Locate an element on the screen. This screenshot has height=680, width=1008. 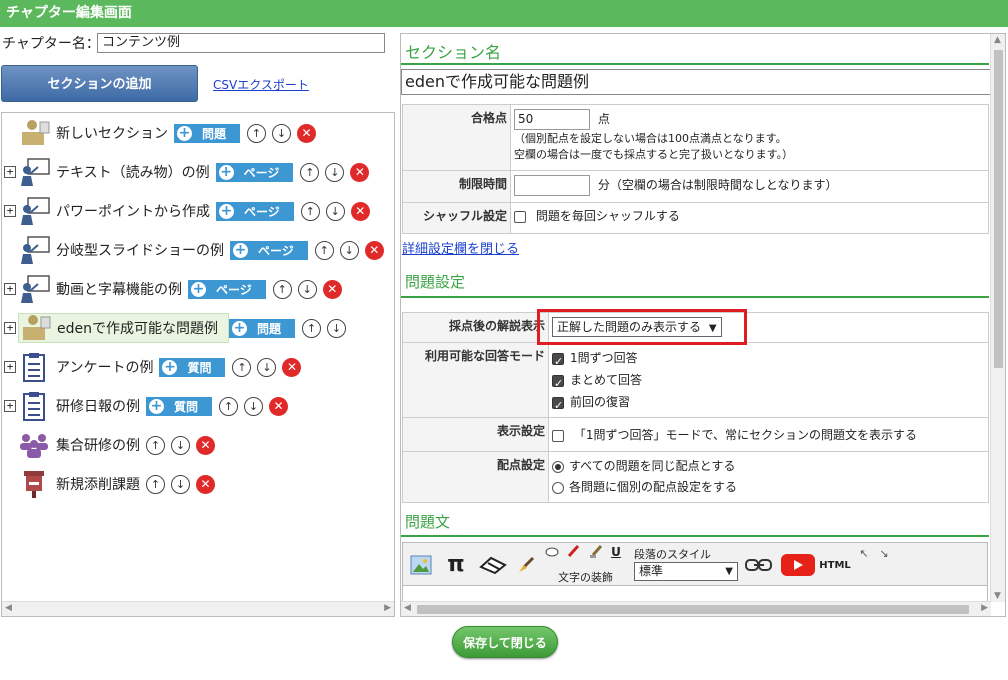
underline-icon: U is located at coordinates (616, 552).